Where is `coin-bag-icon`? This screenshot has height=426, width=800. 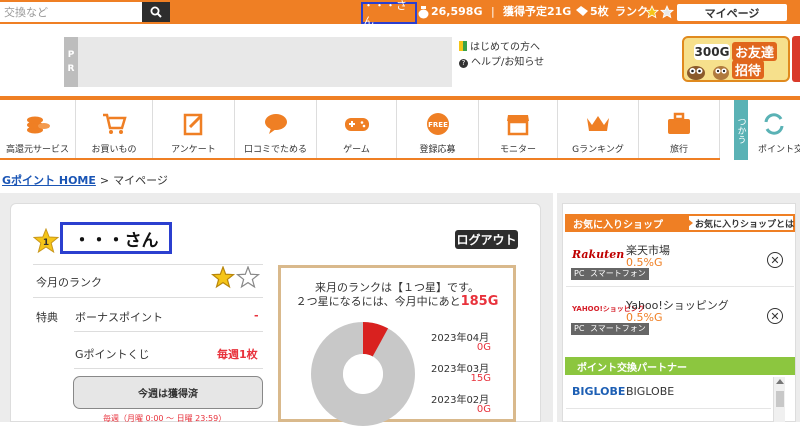 coin-bag-icon is located at coordinates (423, 12).